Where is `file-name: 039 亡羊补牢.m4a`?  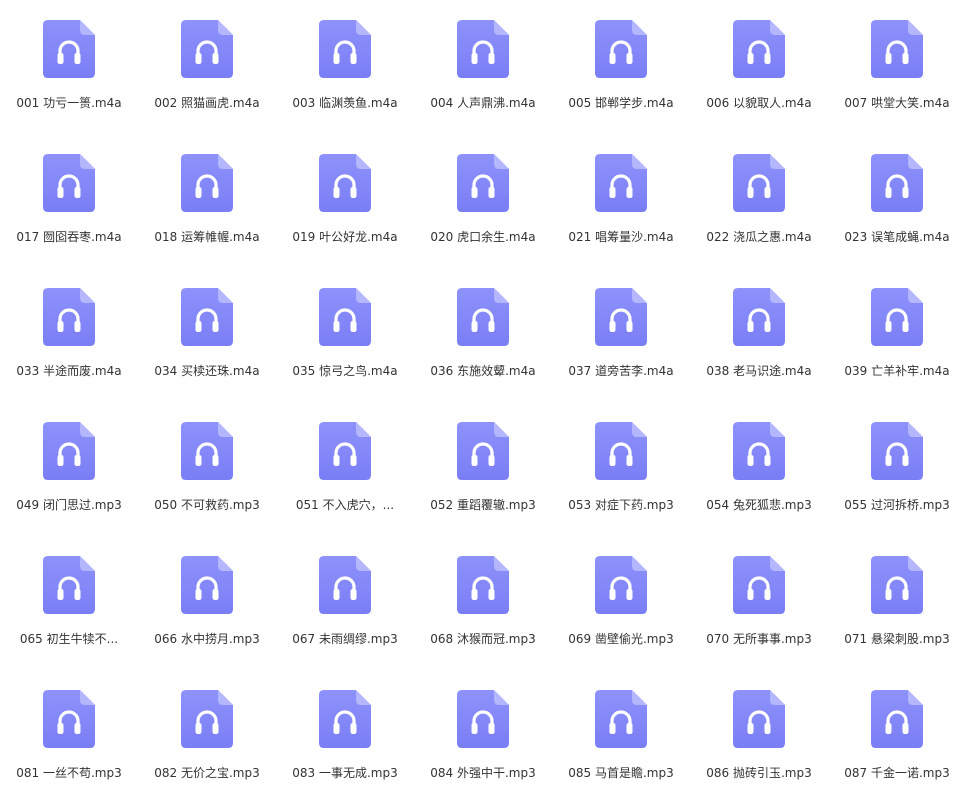 file-name: 039 亡羊补牢.m4a is located at coordinates (897, 371).